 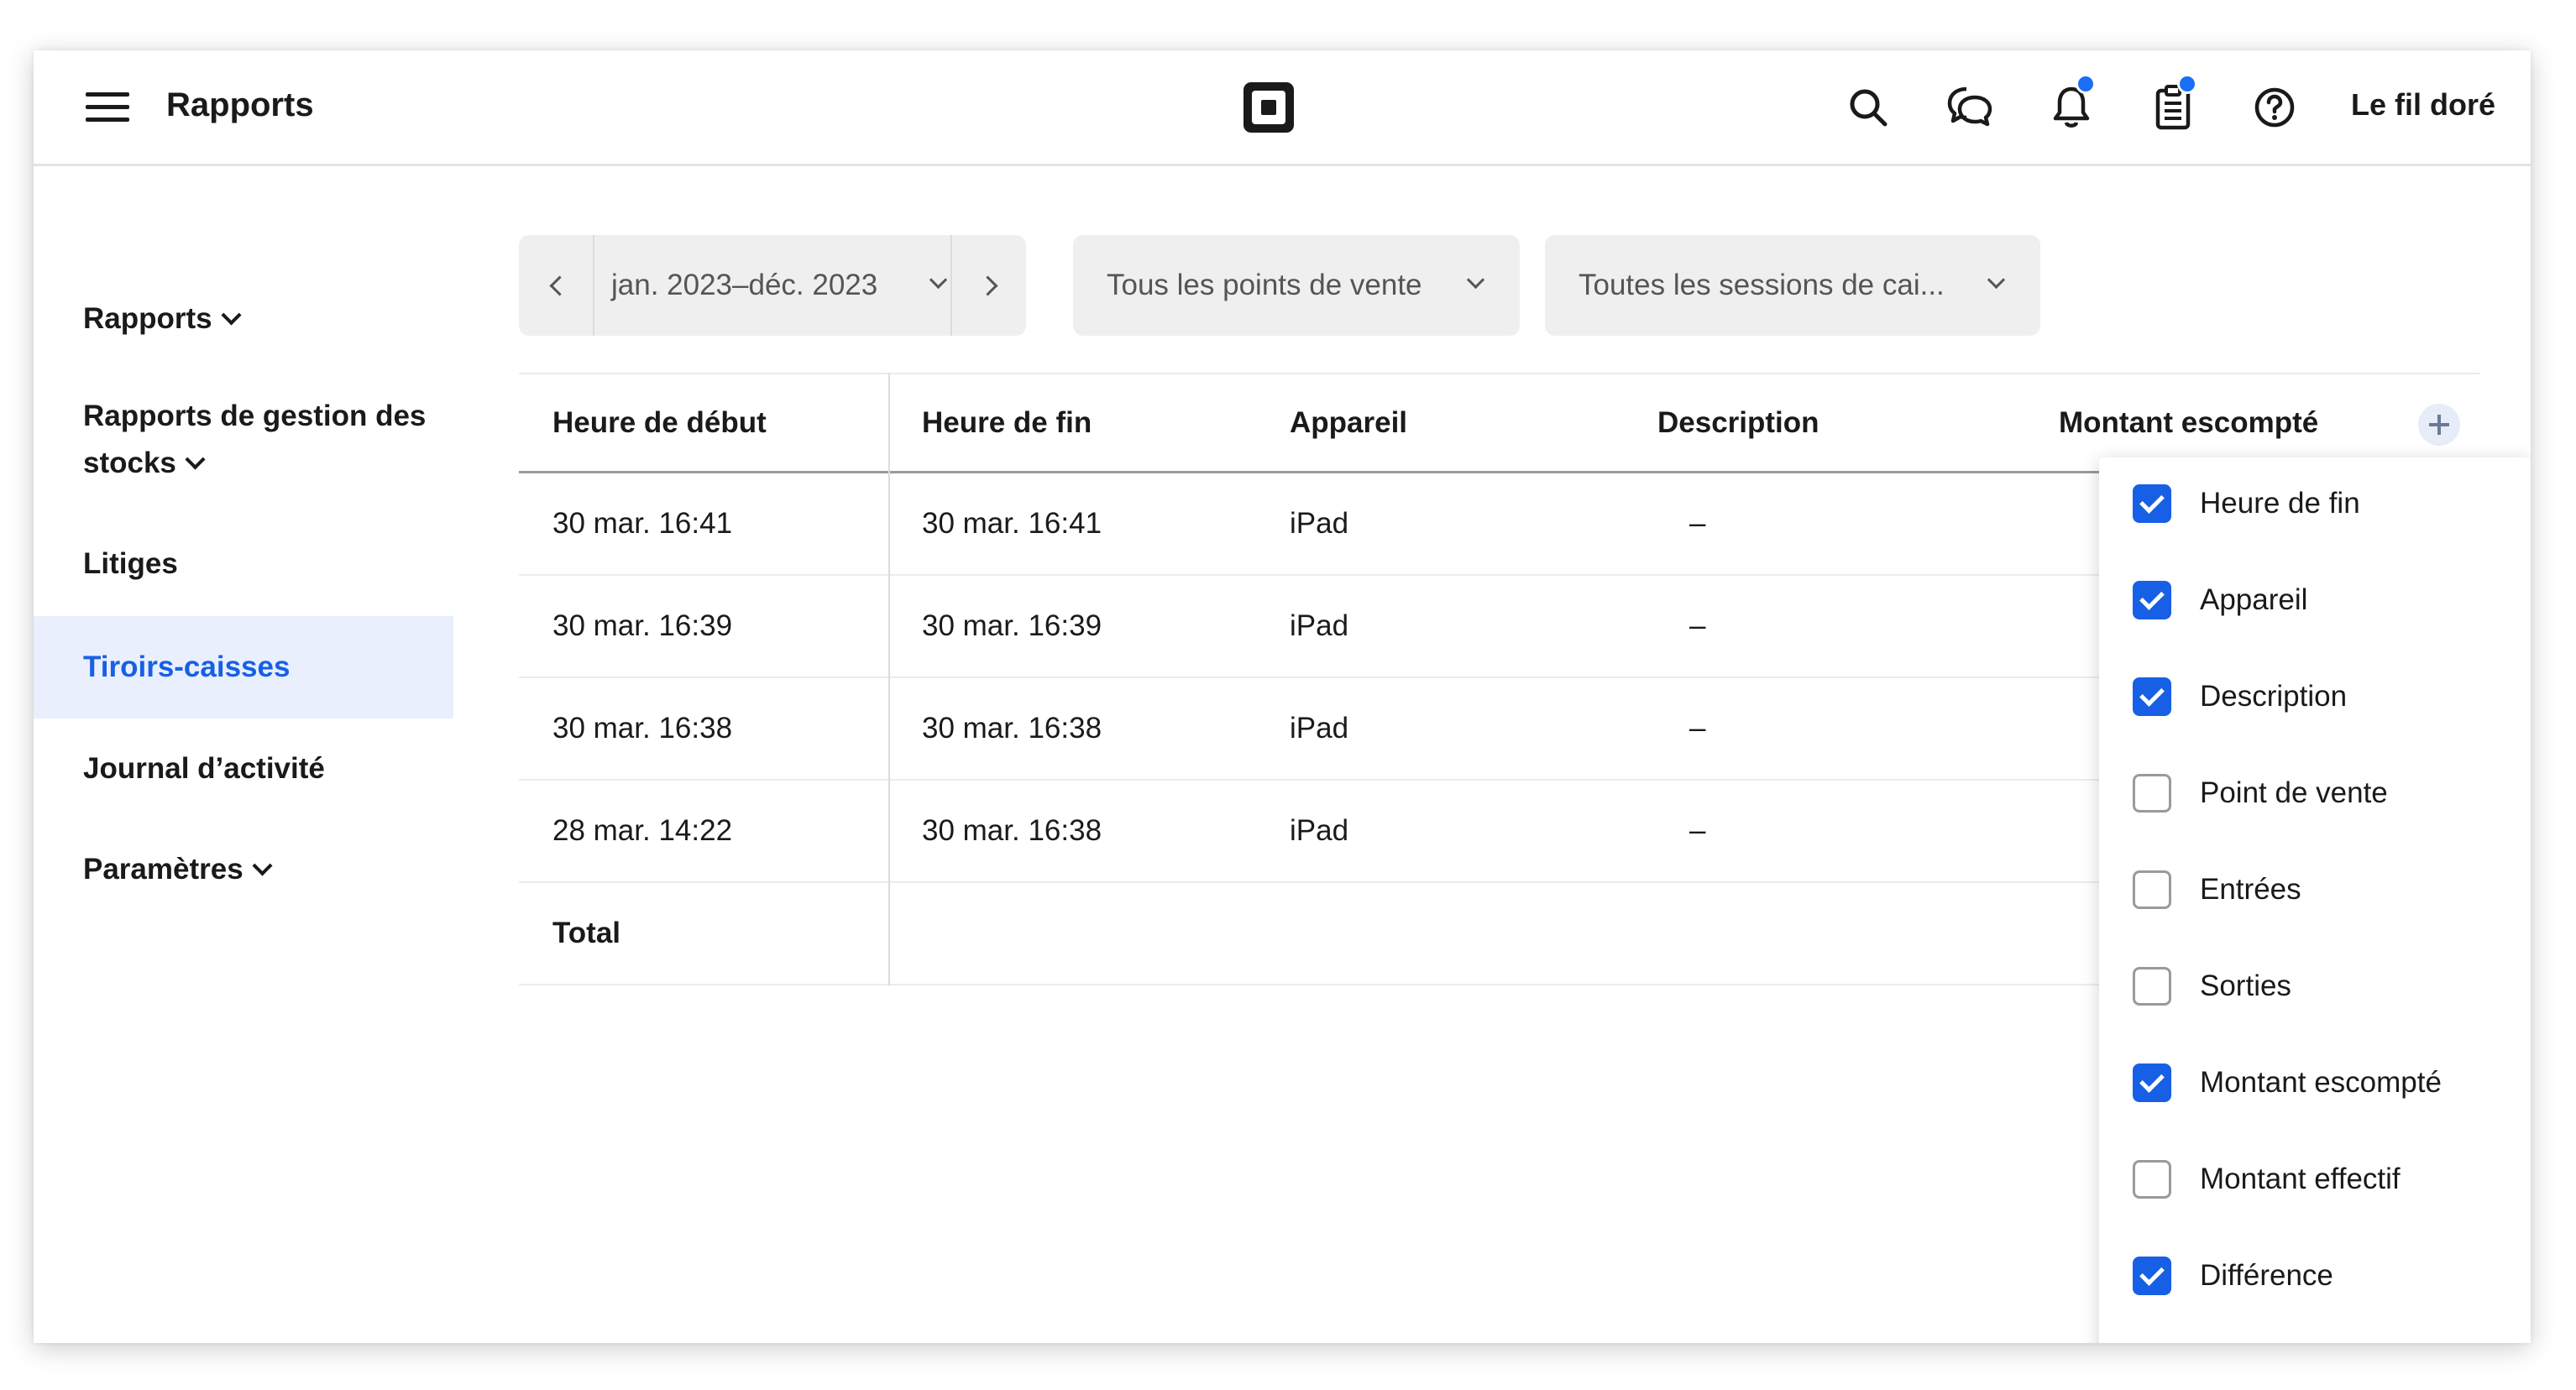 I want to click on sidebar-item-stock-reports: Rapports de gestion des stocks, so click(x=244, y=440).